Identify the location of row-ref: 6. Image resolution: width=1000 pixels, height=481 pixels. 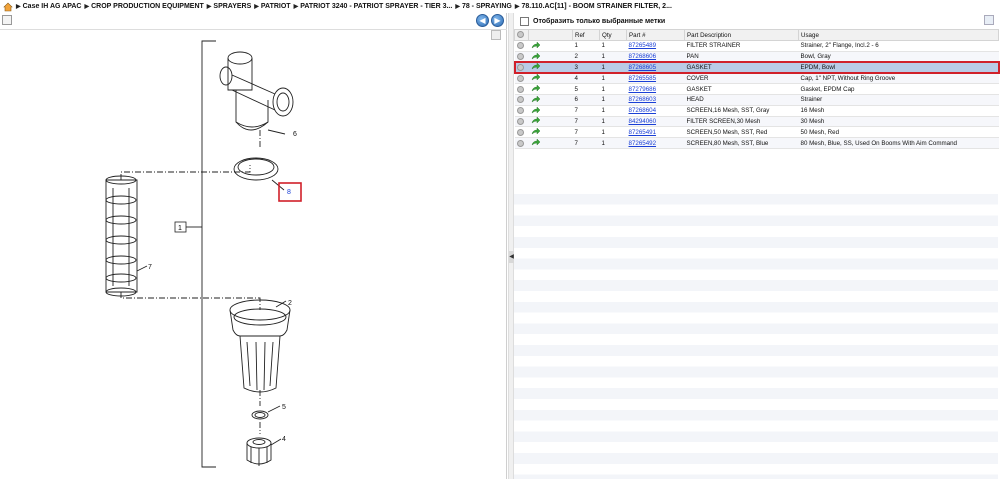
(586, 100).